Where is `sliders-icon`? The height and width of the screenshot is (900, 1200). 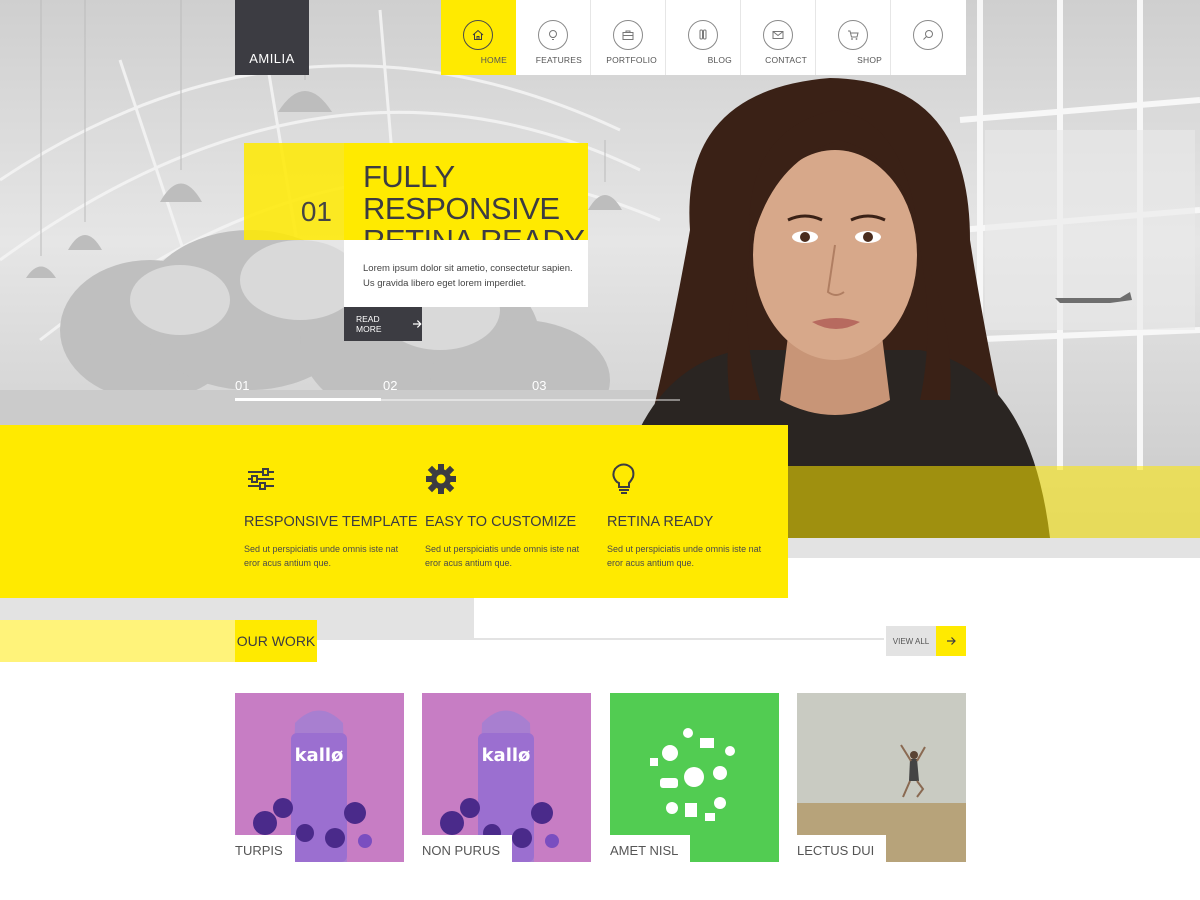
sliders-icon is located at coordinates (261, 479).